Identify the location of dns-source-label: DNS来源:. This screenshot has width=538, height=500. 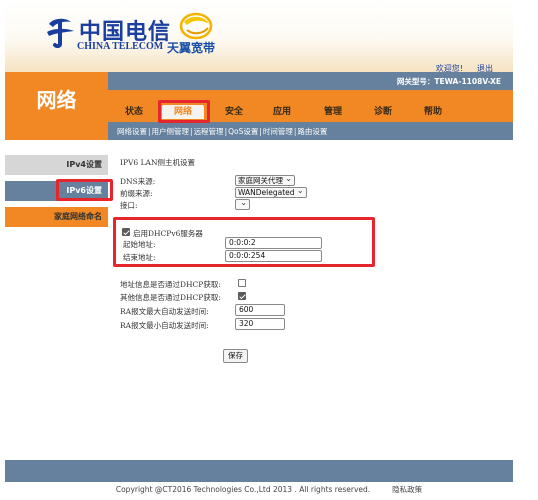
(138, 181).